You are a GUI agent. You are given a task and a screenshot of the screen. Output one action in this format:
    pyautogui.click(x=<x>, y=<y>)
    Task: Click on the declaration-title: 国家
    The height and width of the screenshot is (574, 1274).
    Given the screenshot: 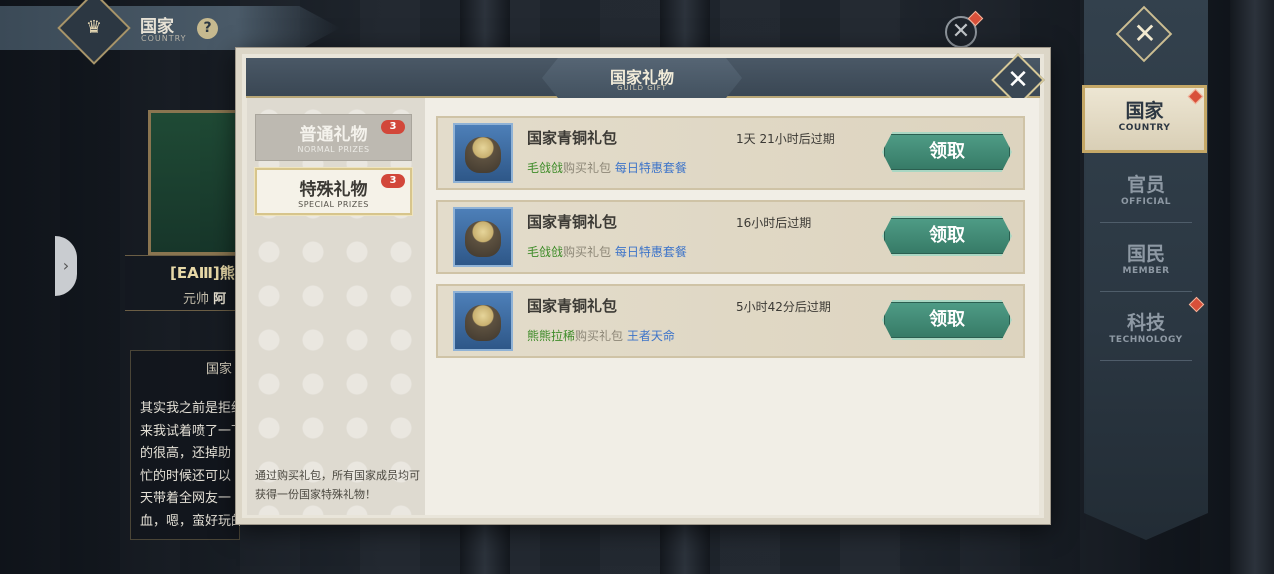 What is the action you would take?
    pyautogui.click(x=219, y=369)
    